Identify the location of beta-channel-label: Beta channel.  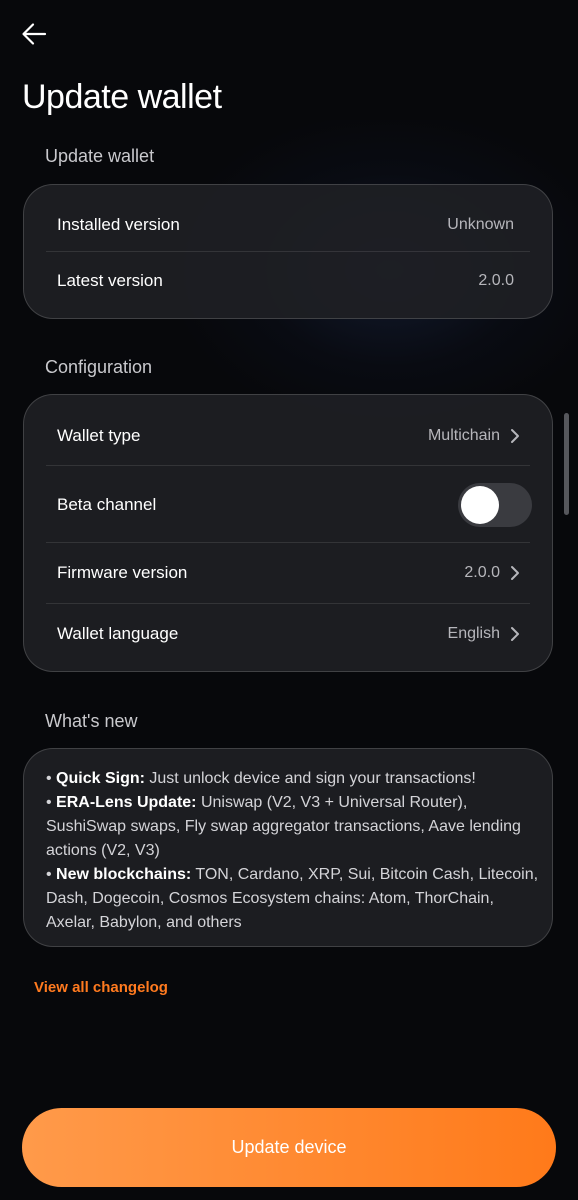
(107, 504).